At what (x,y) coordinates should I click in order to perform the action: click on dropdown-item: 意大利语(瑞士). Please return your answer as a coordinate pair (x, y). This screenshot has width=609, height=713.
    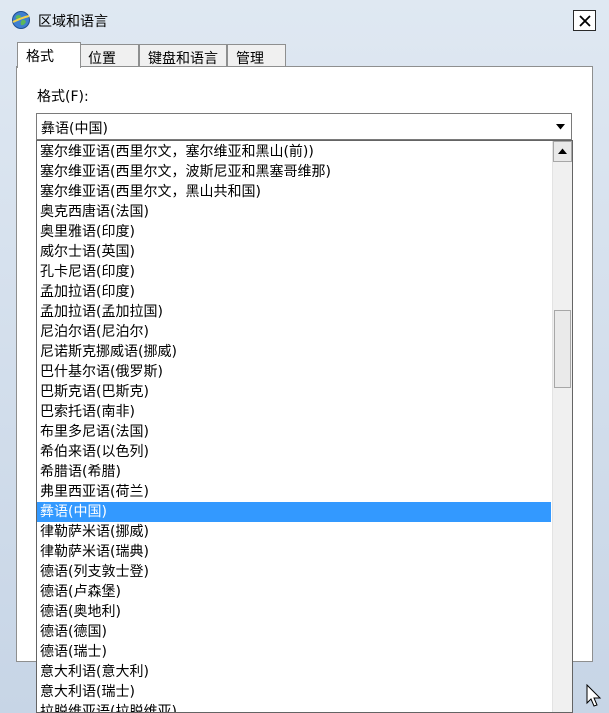
    Looking at the image, I should click on (294, 692).